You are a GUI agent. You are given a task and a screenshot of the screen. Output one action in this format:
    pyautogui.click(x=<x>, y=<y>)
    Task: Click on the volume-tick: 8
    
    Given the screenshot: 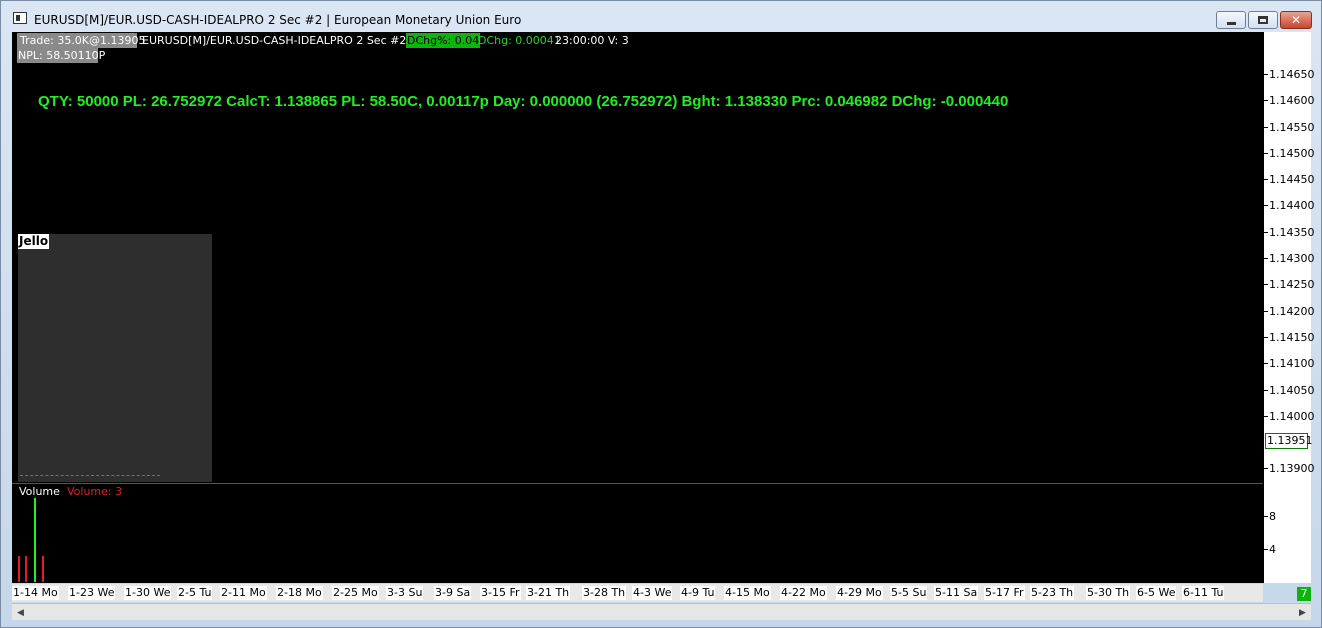 What is the action you would take?
    pyautogui.click(x=1288, y=516)
    